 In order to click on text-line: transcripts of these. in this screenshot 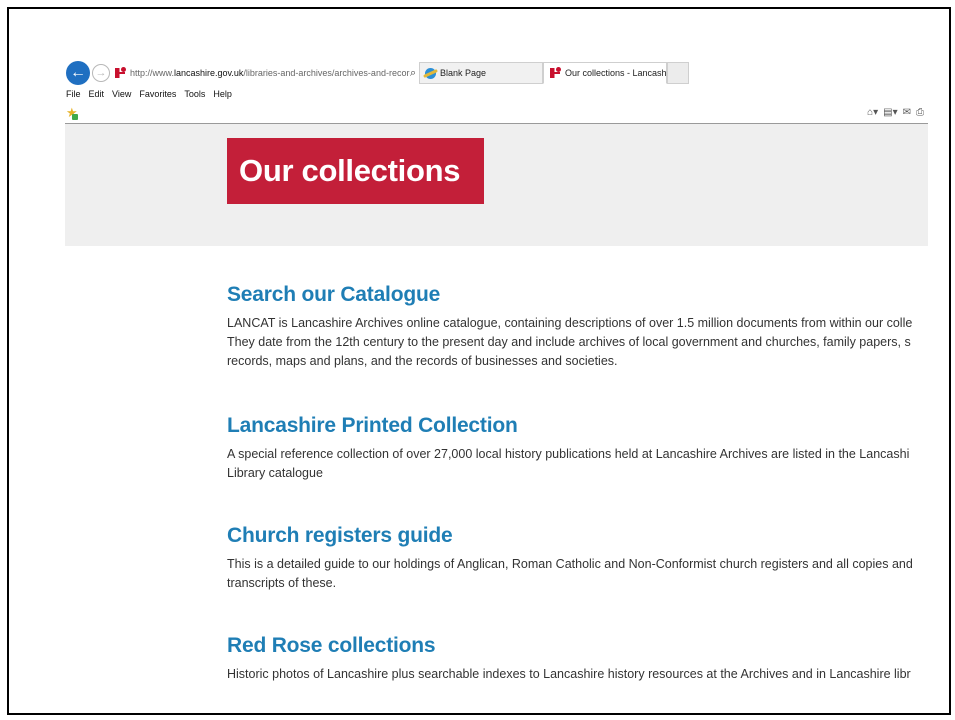, I will do `click(282, 583)`.